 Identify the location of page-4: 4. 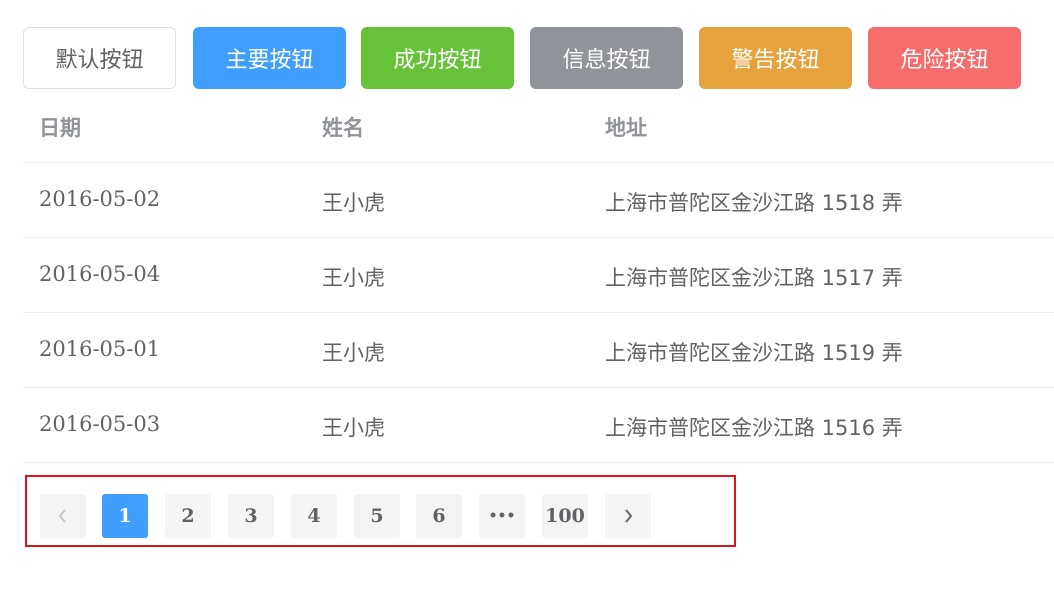
(314, 516).